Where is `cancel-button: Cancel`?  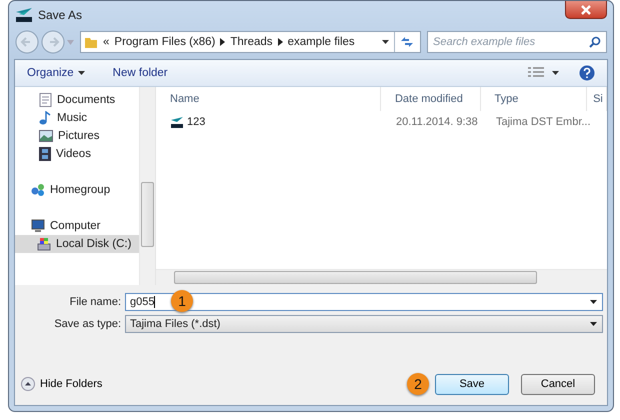 cancel-button: Cancel is located at coordinates (558, 384).